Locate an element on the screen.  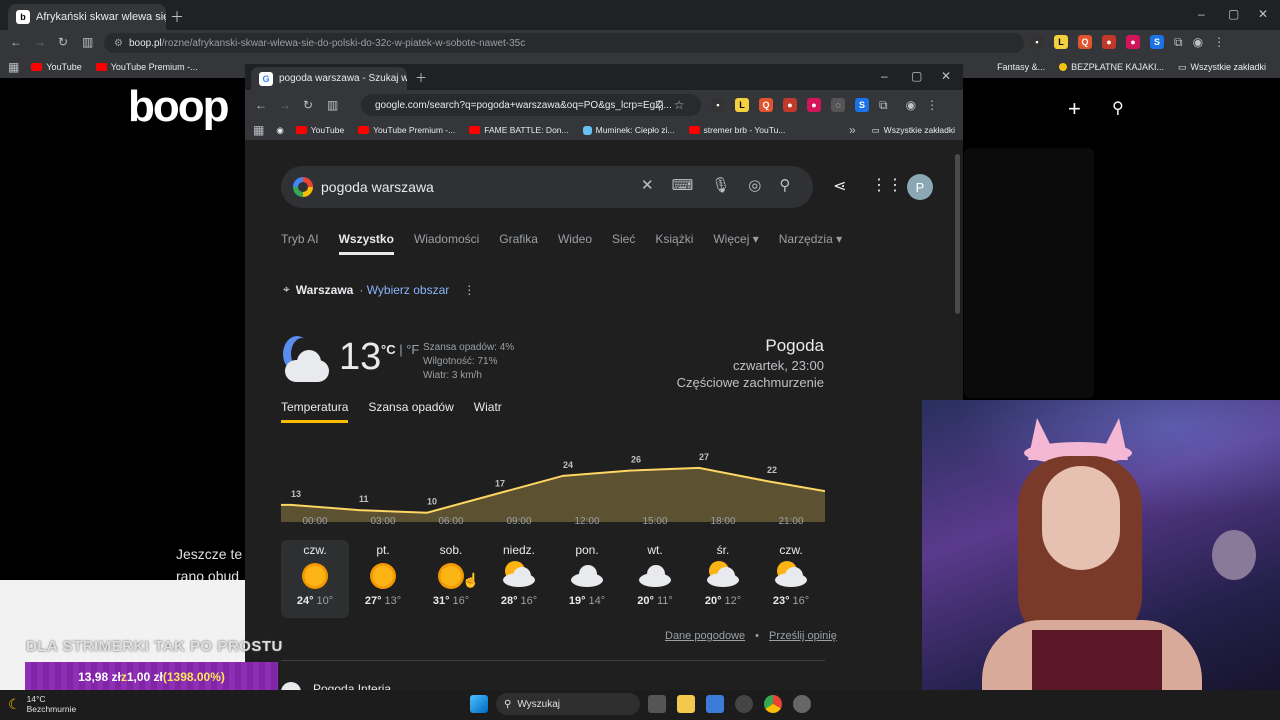
more-options-icon: ⋮ is located at coordinates (469, 290).